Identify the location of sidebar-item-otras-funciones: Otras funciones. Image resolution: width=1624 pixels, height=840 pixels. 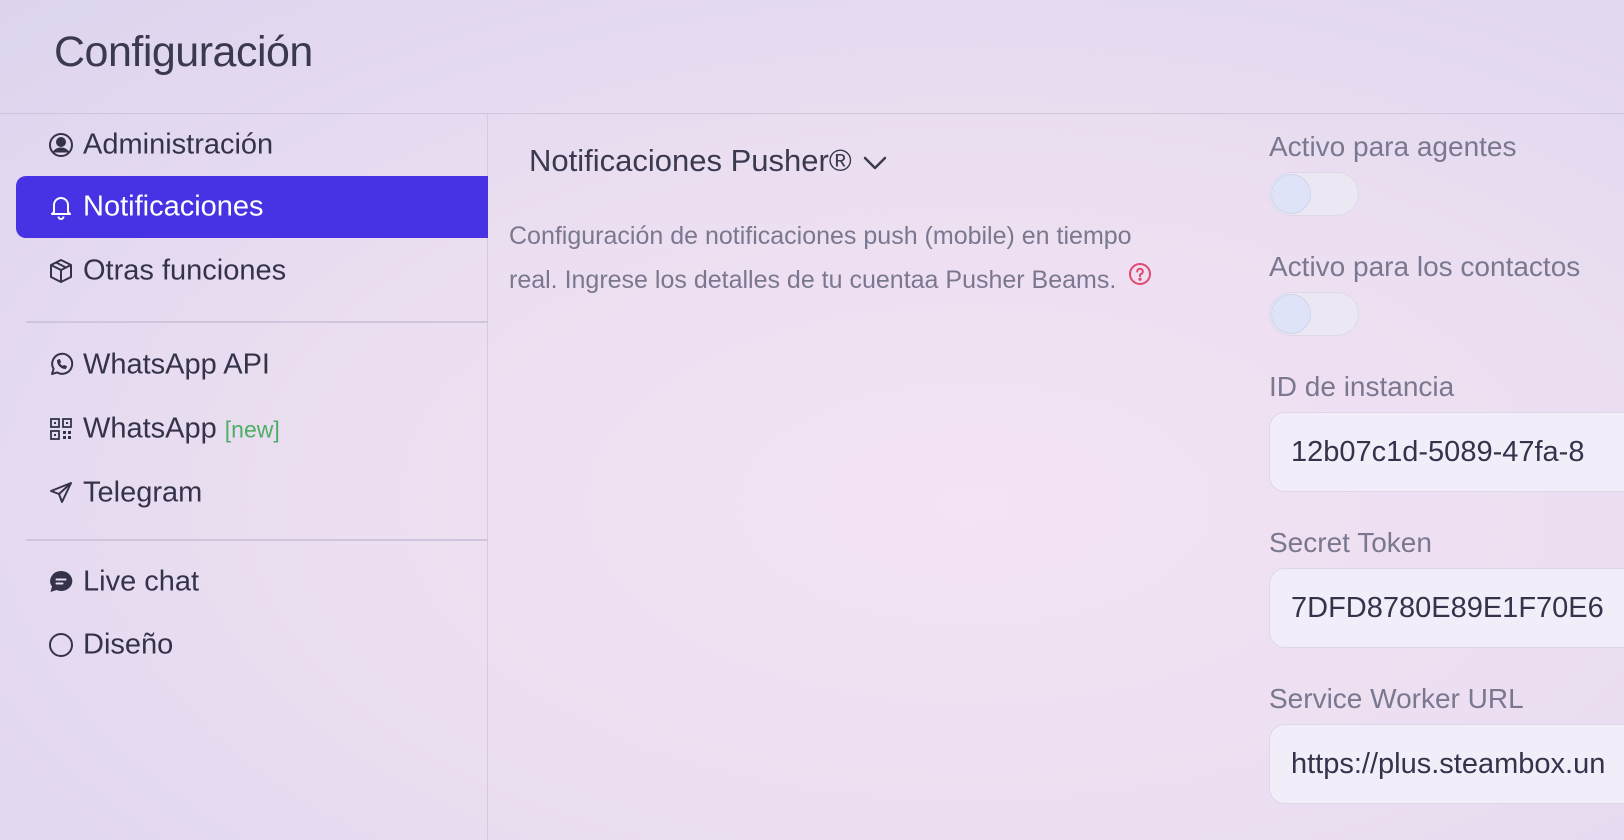
(252, 271).